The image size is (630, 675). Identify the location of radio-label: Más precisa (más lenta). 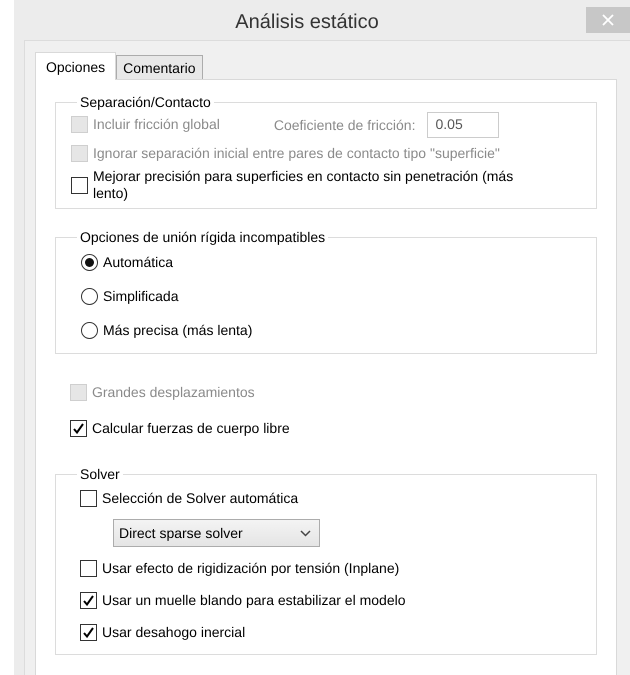
(177, 330).